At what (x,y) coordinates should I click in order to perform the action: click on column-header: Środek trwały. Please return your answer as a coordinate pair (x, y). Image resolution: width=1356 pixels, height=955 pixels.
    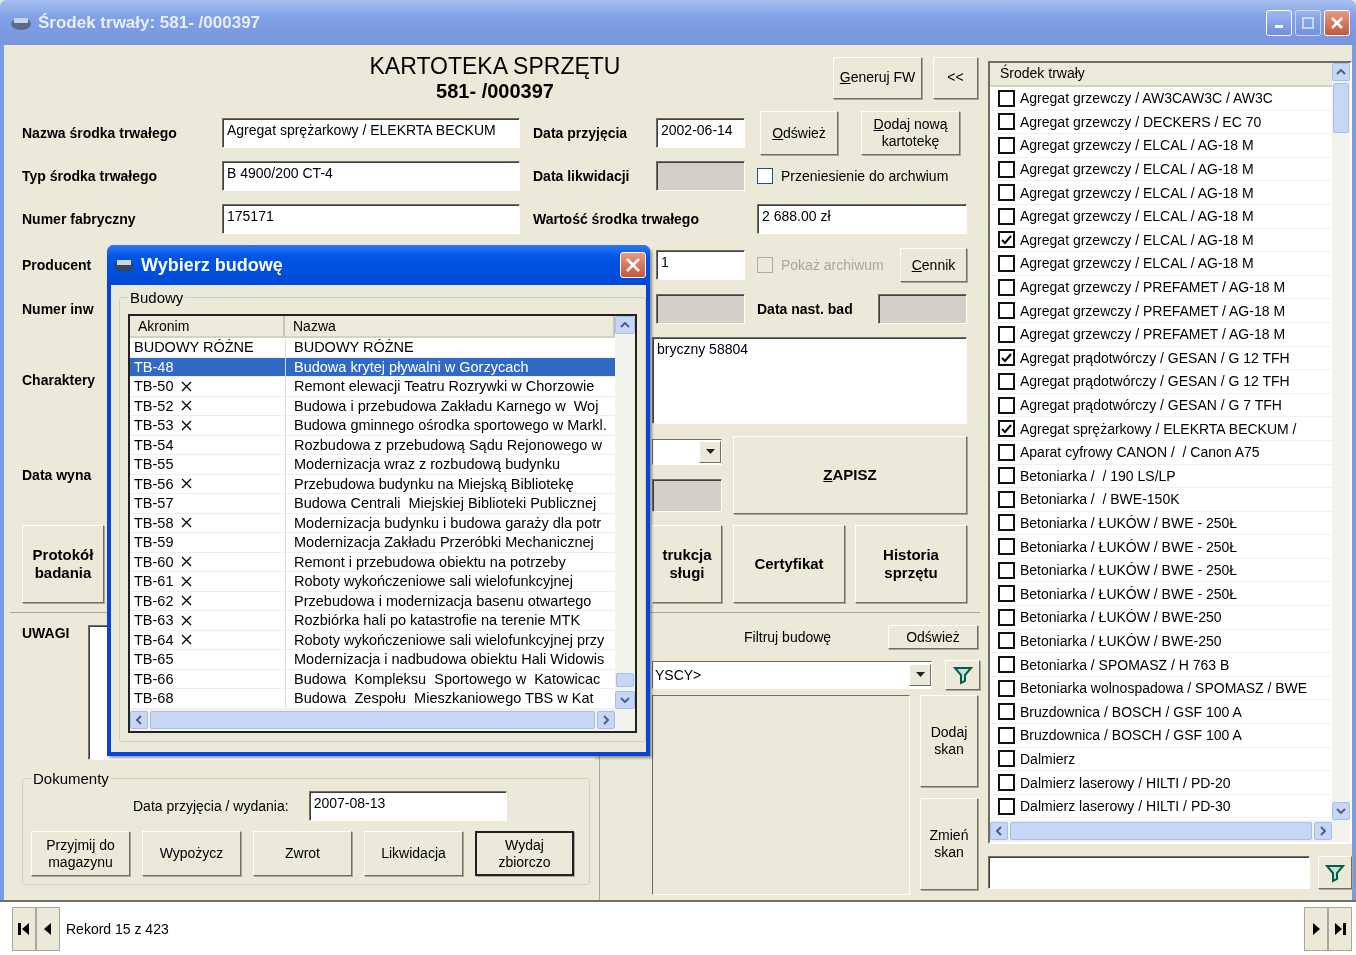
    Looking at the image, I should click on (1161, 75).